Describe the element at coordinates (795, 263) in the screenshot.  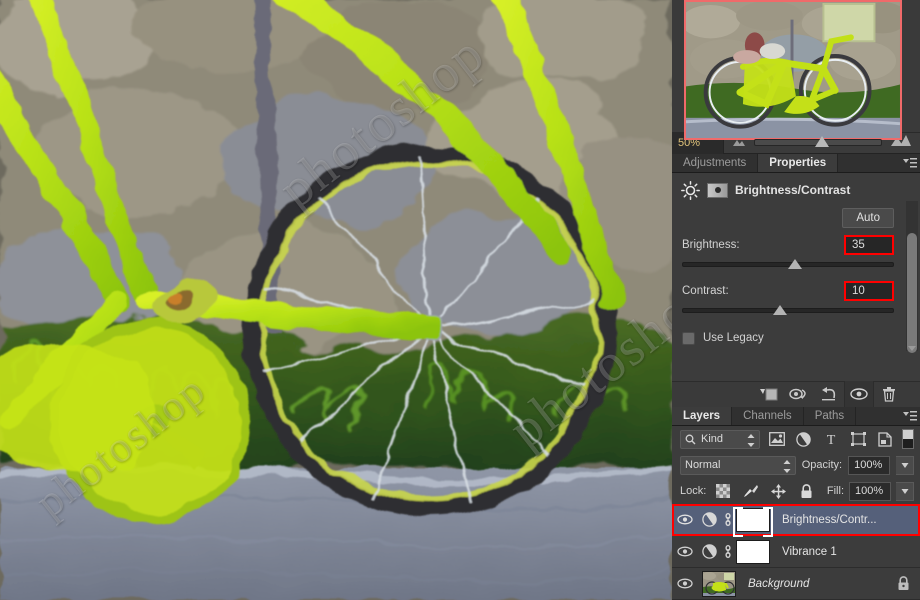
I see `brightness-slider-thumb` at that location.